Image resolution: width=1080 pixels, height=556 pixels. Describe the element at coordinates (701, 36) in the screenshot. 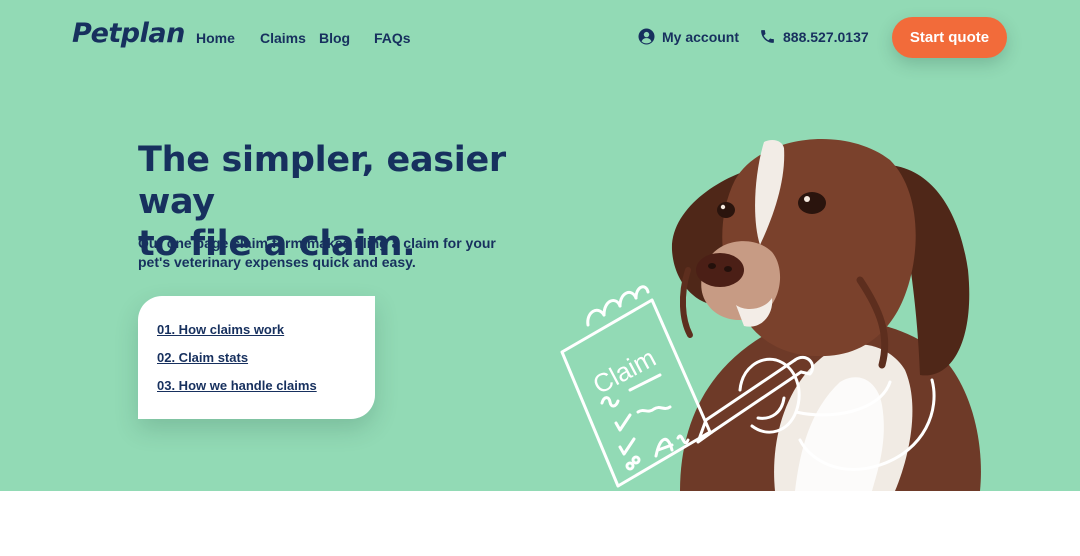

I see `my-account-label: My account` at that location.